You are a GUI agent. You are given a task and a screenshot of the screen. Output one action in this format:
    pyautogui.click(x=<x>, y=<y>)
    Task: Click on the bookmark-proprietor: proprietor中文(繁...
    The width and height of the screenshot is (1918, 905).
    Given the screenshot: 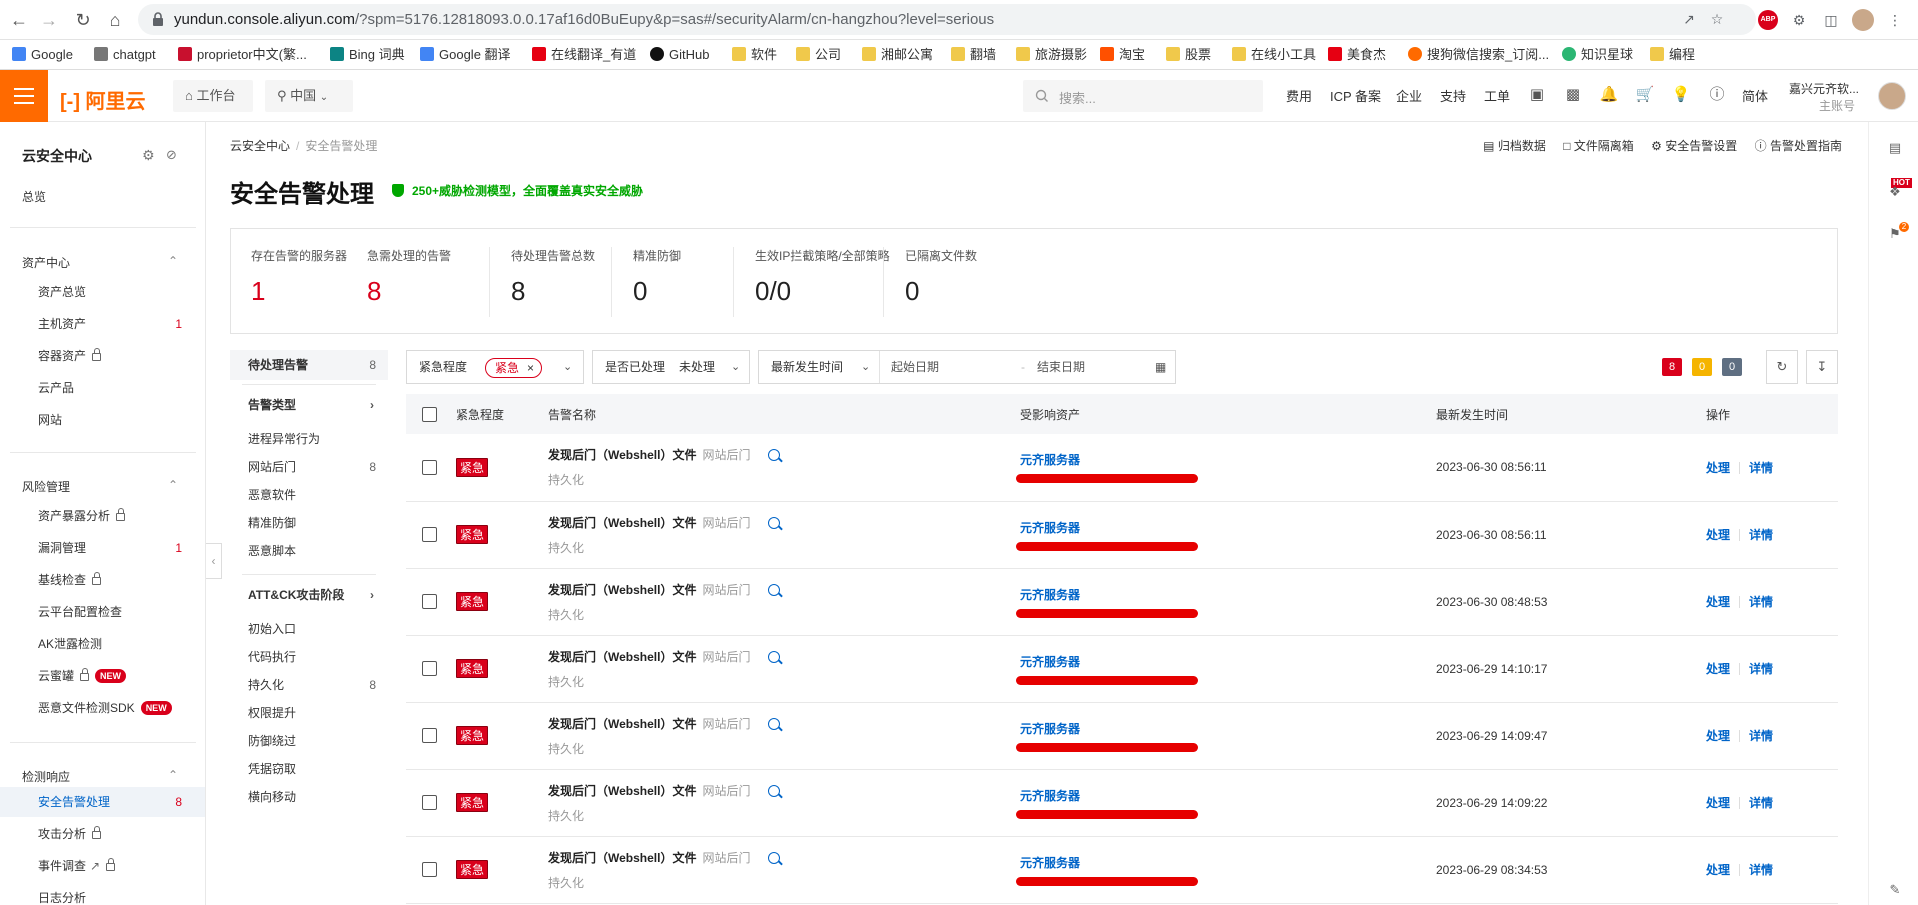 What is the action you would take?
    pyautogui.click(x=242, y=55)
    